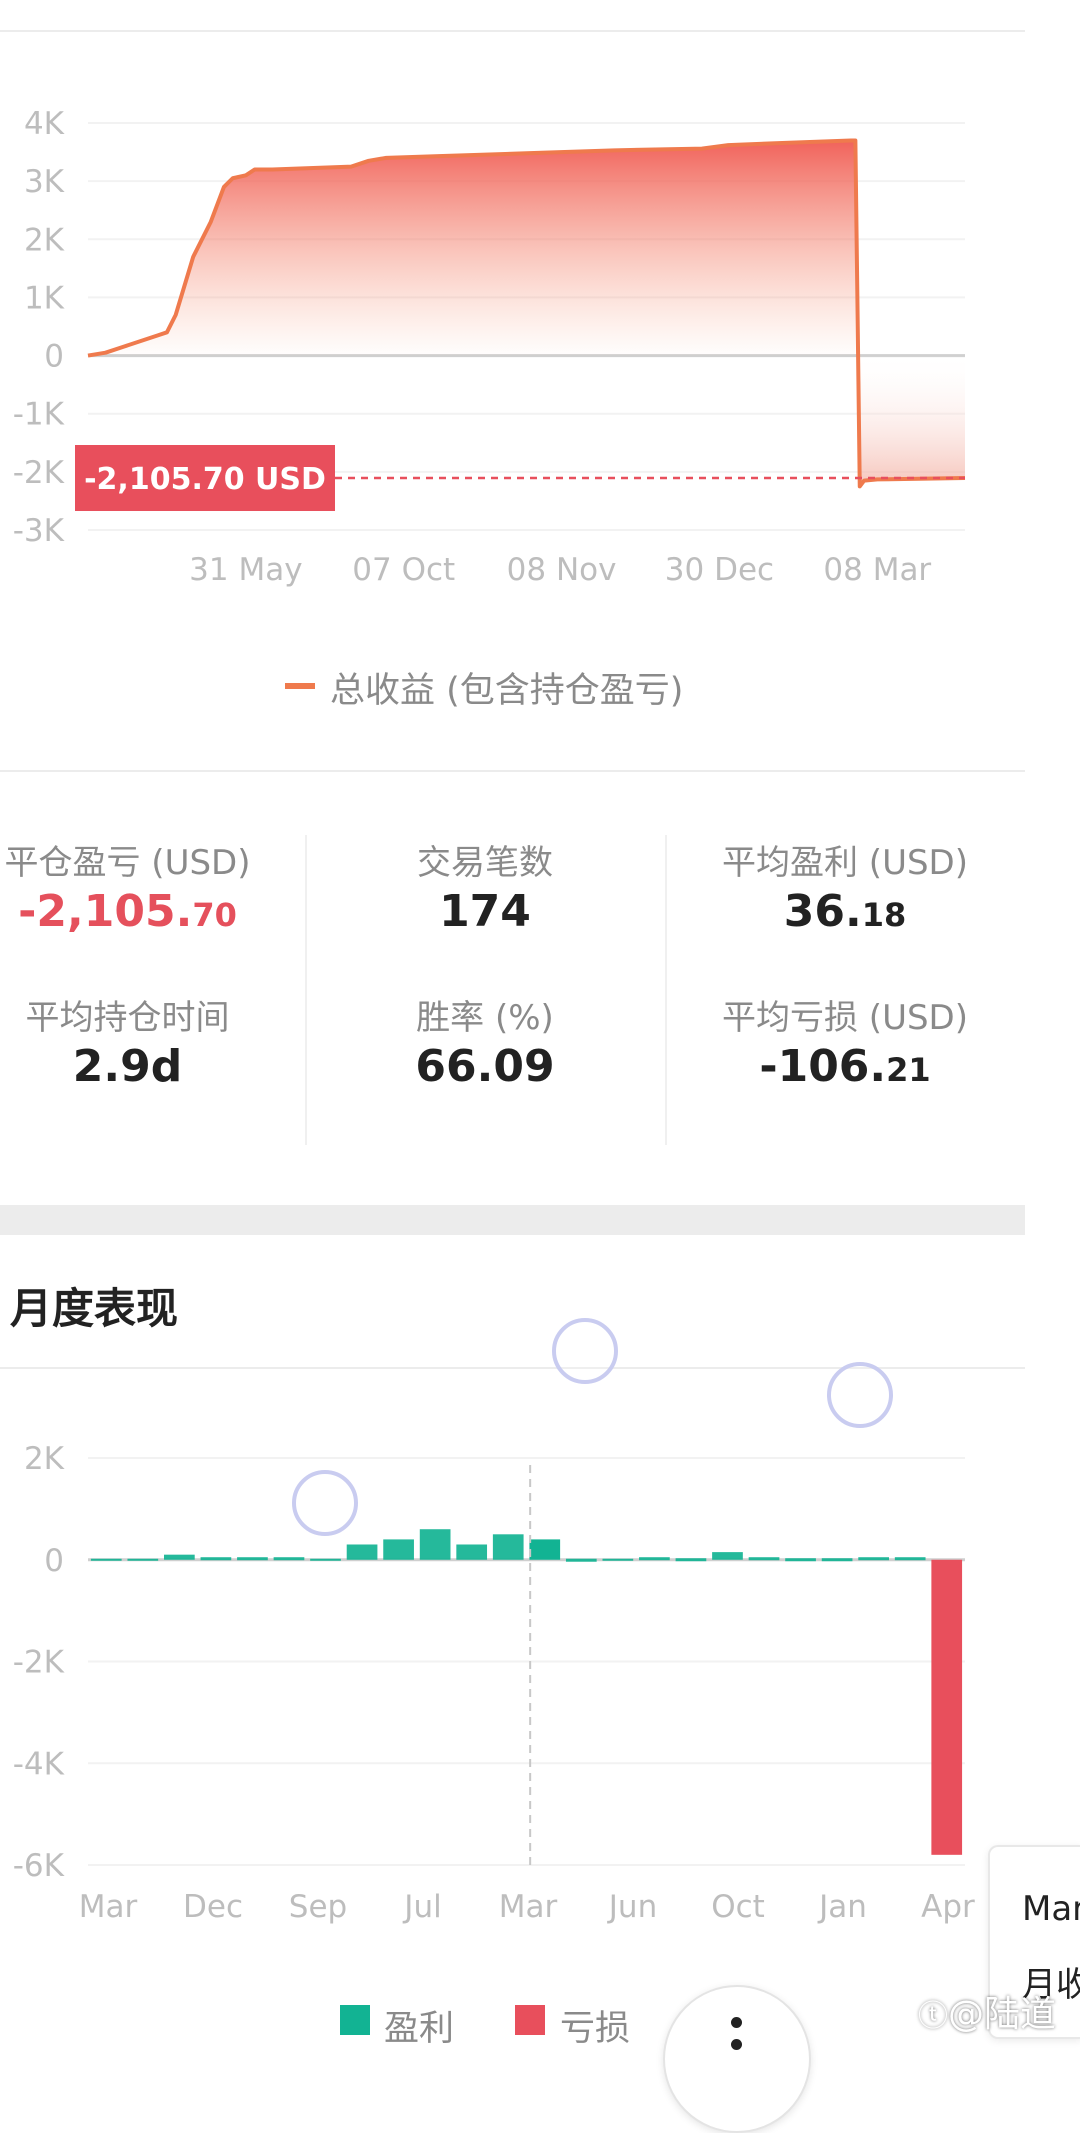 The image size is (1080, 2133). Describe the element at coordinates (39, 415) in the screenshot. I see `y-tick-label: -1K` at that location.